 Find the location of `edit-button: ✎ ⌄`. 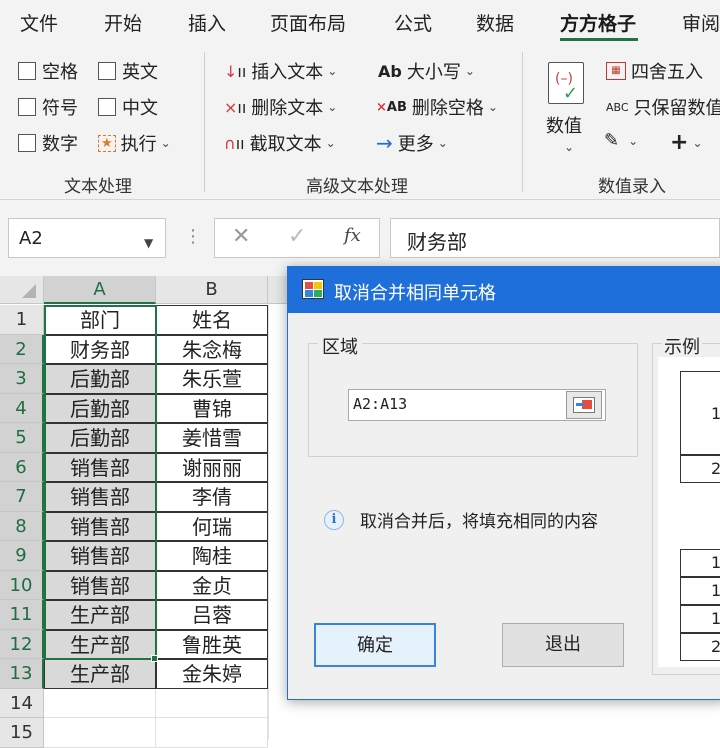

edit-button: ✎ ⌄ is located at coordinates (621, 140).